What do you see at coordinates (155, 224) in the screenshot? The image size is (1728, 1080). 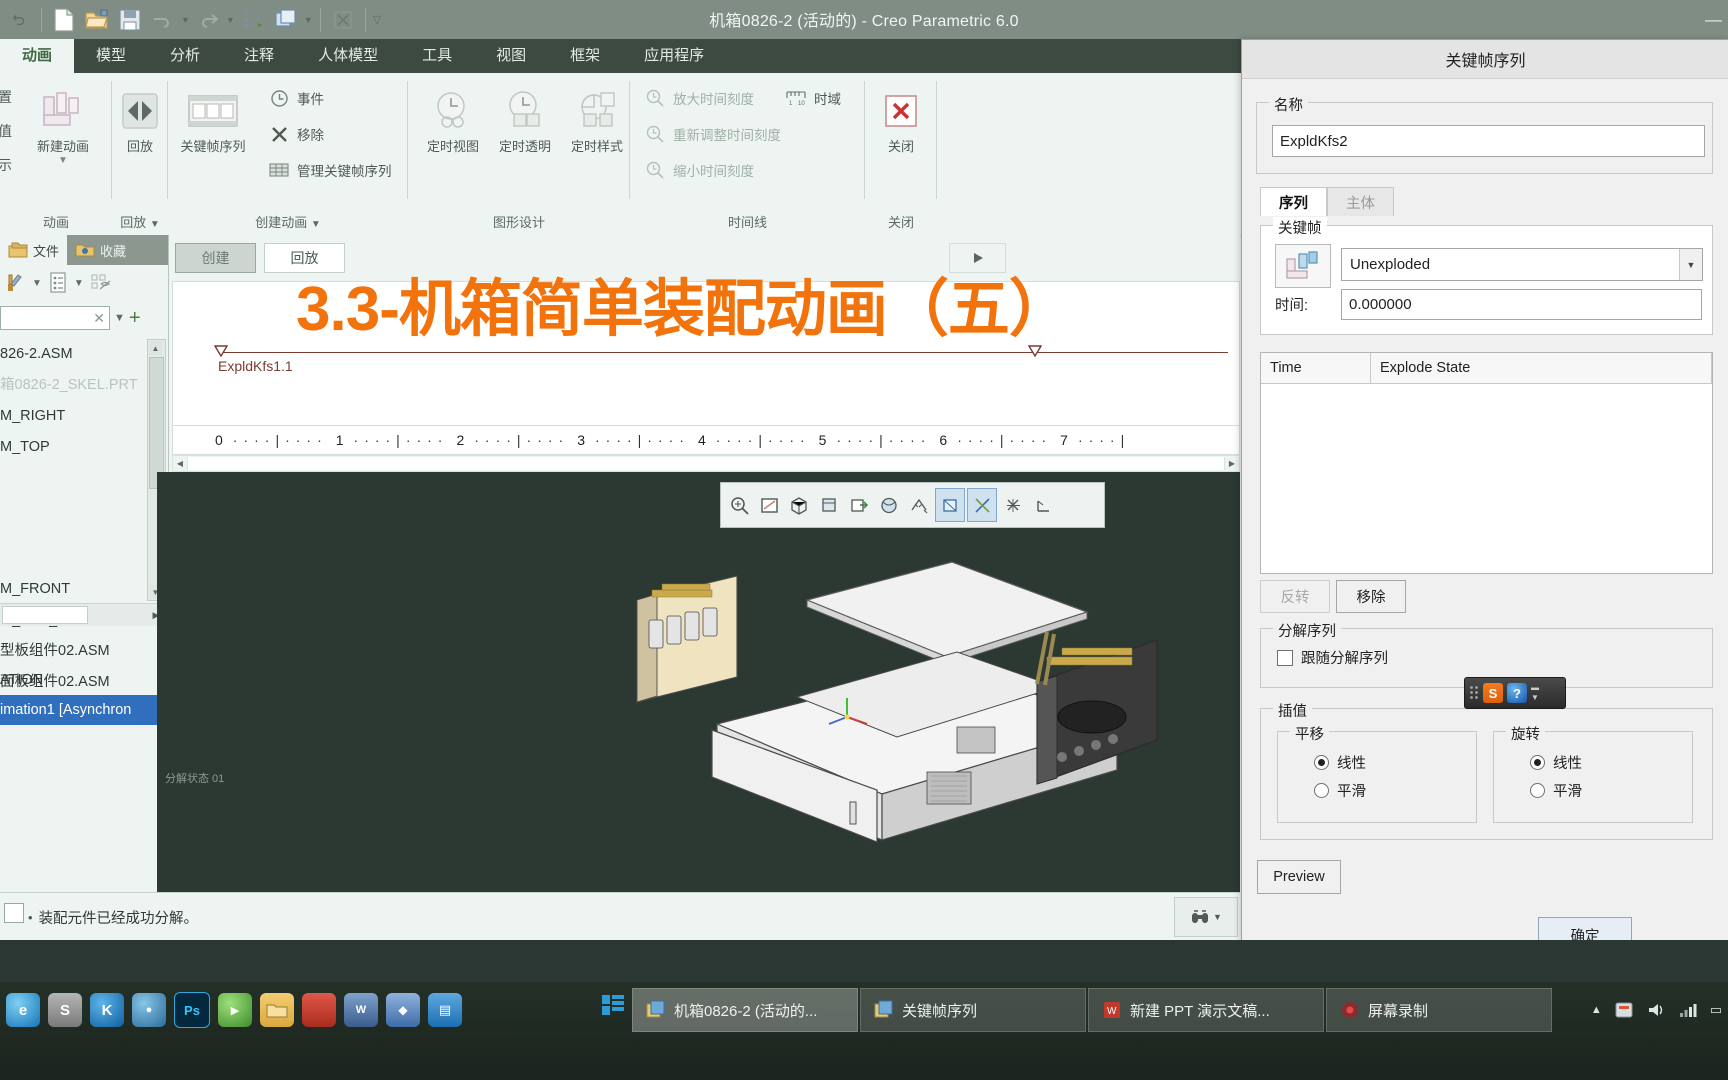 I see `playback-group-dropdown-icon: ▼` at bounding box center [155, 224].